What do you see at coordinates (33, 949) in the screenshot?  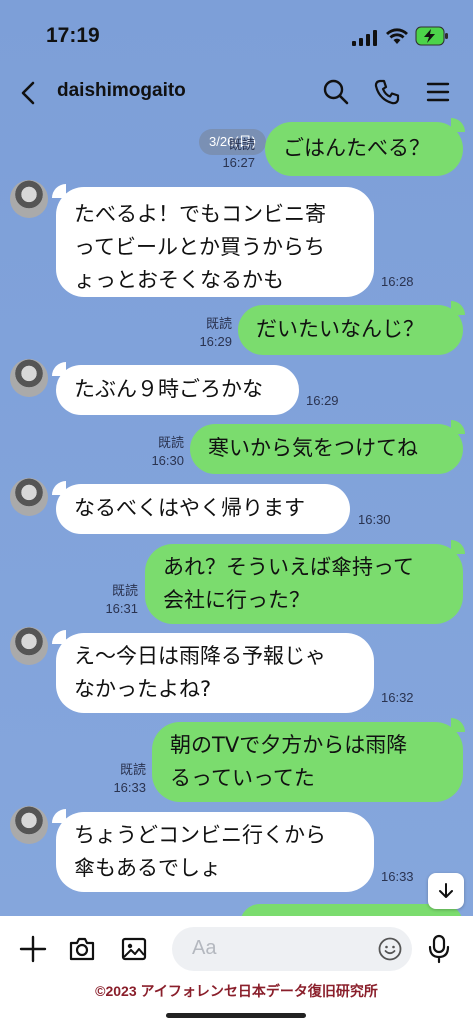 I see `plus-icon` at bounding box center [33, 949].